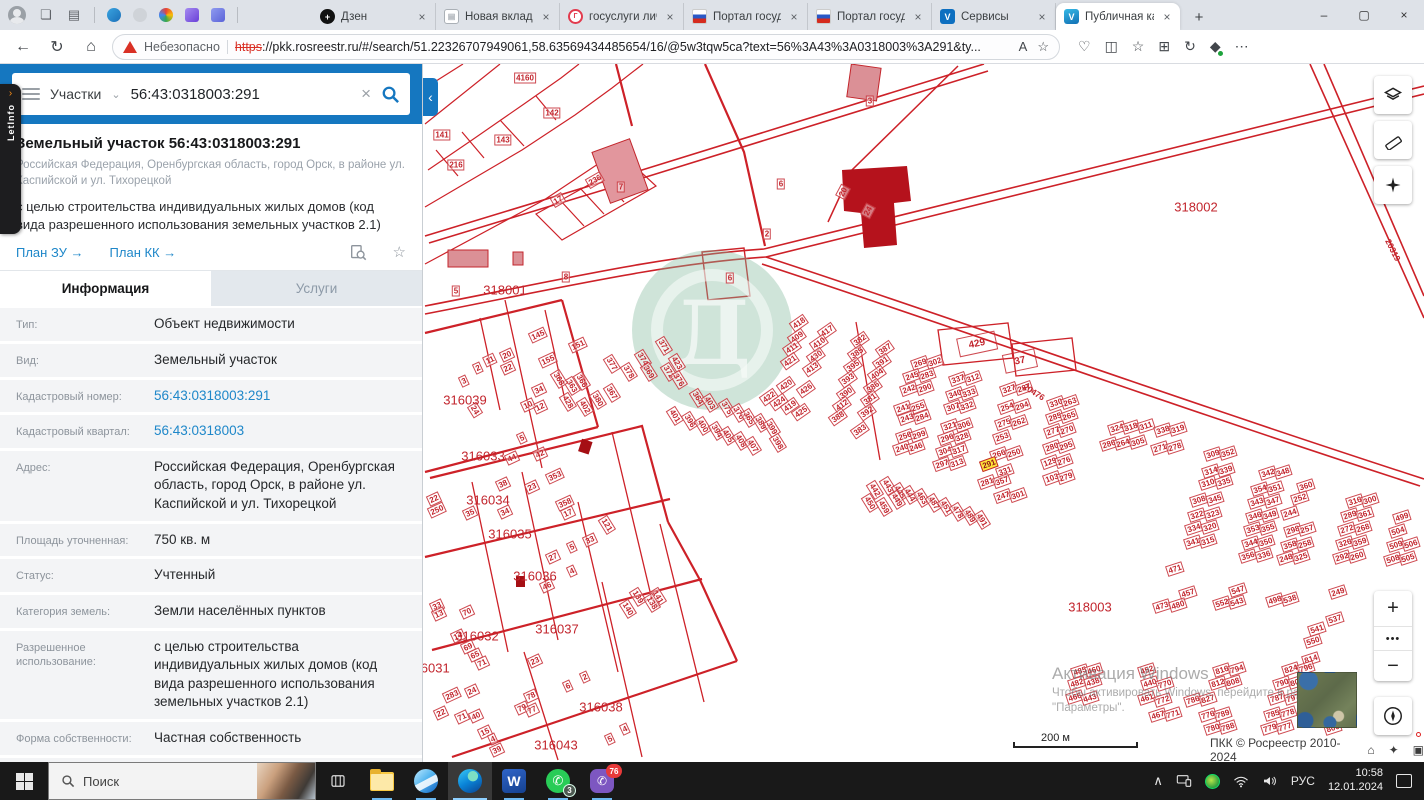  Describe the element at coordinates (105, 289) in the screenshot. I see `tab-information: Информация` at that location.